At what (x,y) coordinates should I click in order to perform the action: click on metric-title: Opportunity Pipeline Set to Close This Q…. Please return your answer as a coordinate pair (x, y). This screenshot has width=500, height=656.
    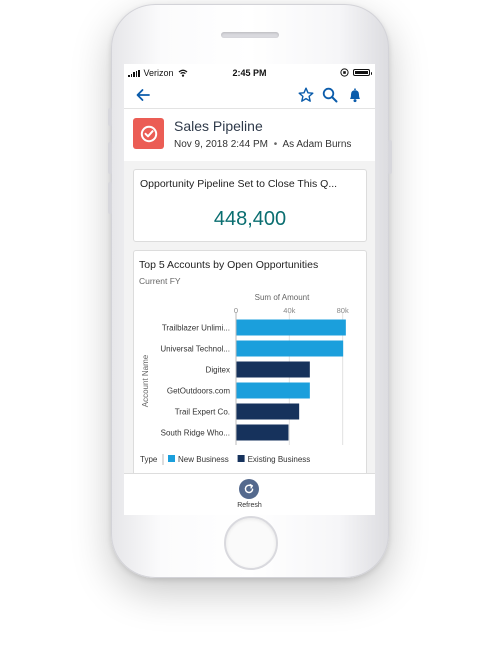
    Looking at the image, I should click on (239, 184).